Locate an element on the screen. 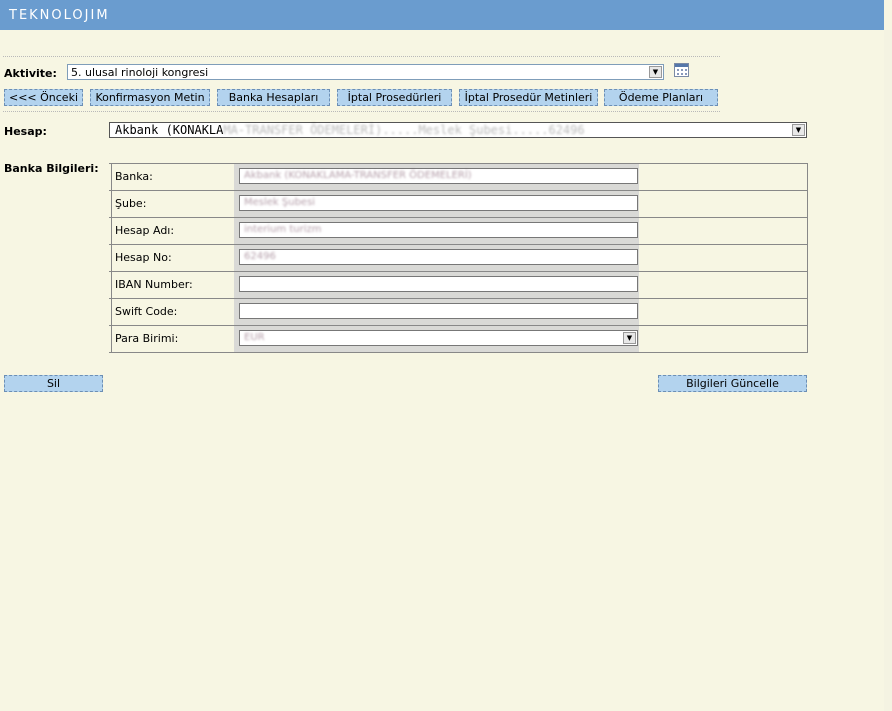 Image resolution: width=892 pixels, height=711 pixels. currency-label: Para Birimi: is located at coordinates (172, 339).